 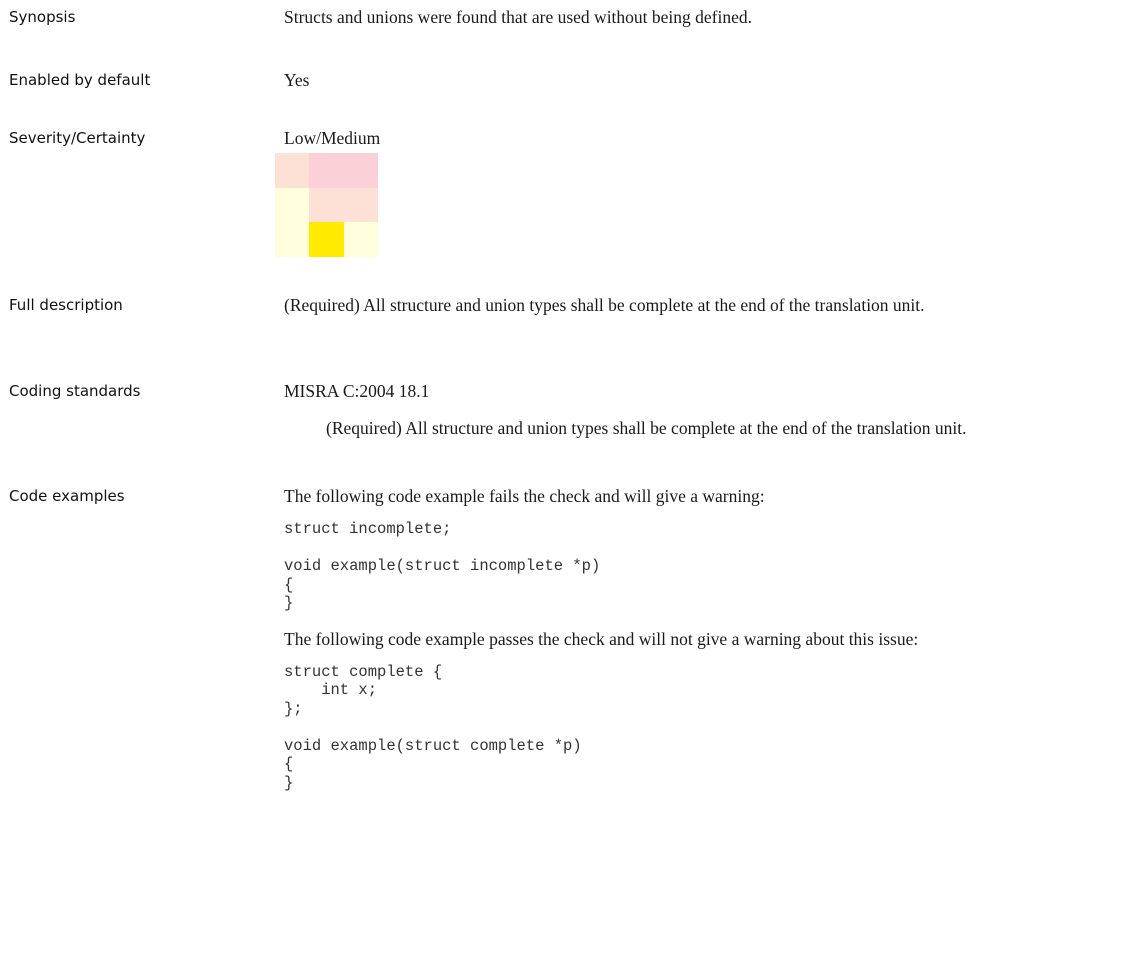 I want to click on synopsis-label: Synopsis, so click(x=42, y=17).